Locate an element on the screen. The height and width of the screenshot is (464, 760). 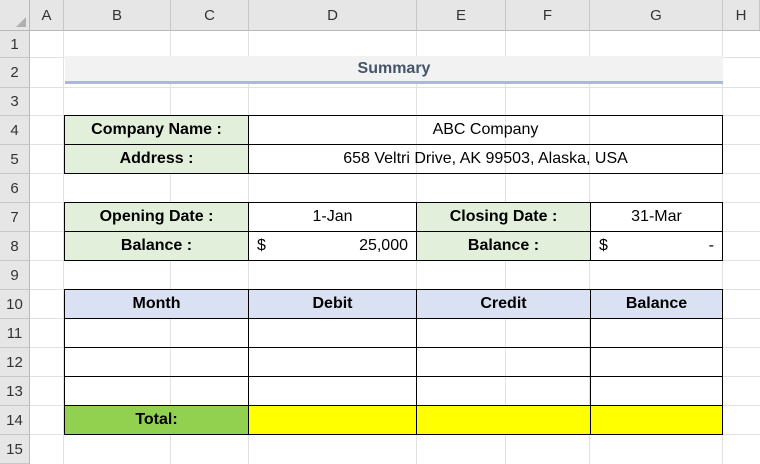
row-header-4: 4 is located at coordinates (15, 130).